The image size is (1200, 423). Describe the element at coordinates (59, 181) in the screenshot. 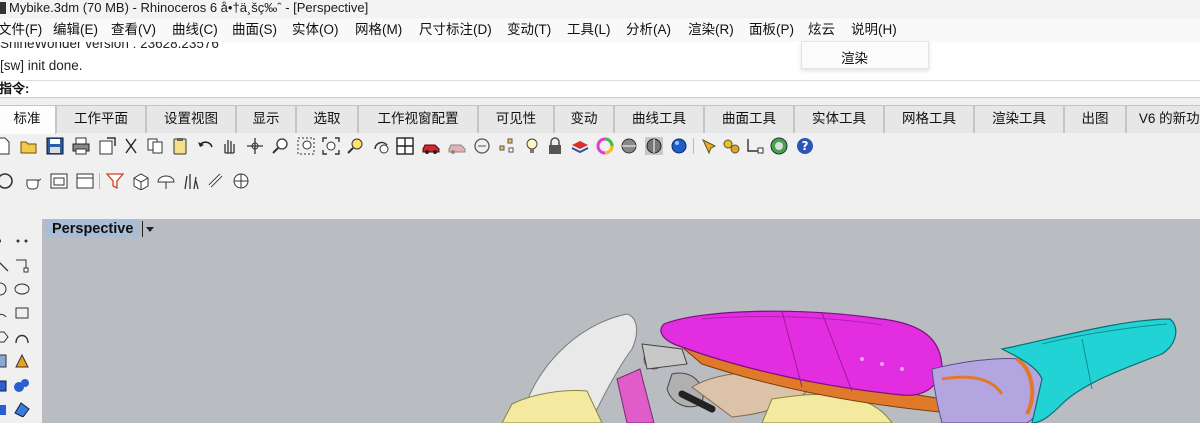

I see `viewport-frame-icon` at that location.